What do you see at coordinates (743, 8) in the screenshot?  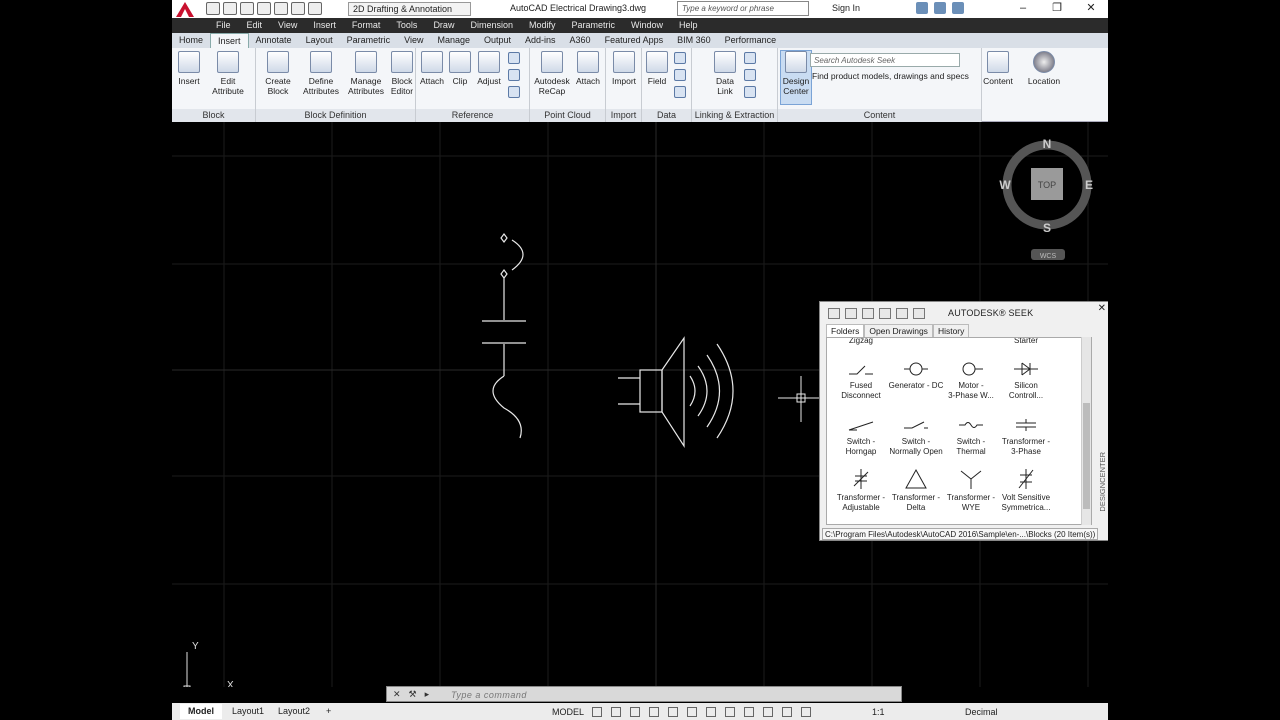 I see `search-input: Type a keyword or phrase` at bounding box center [743, 8].